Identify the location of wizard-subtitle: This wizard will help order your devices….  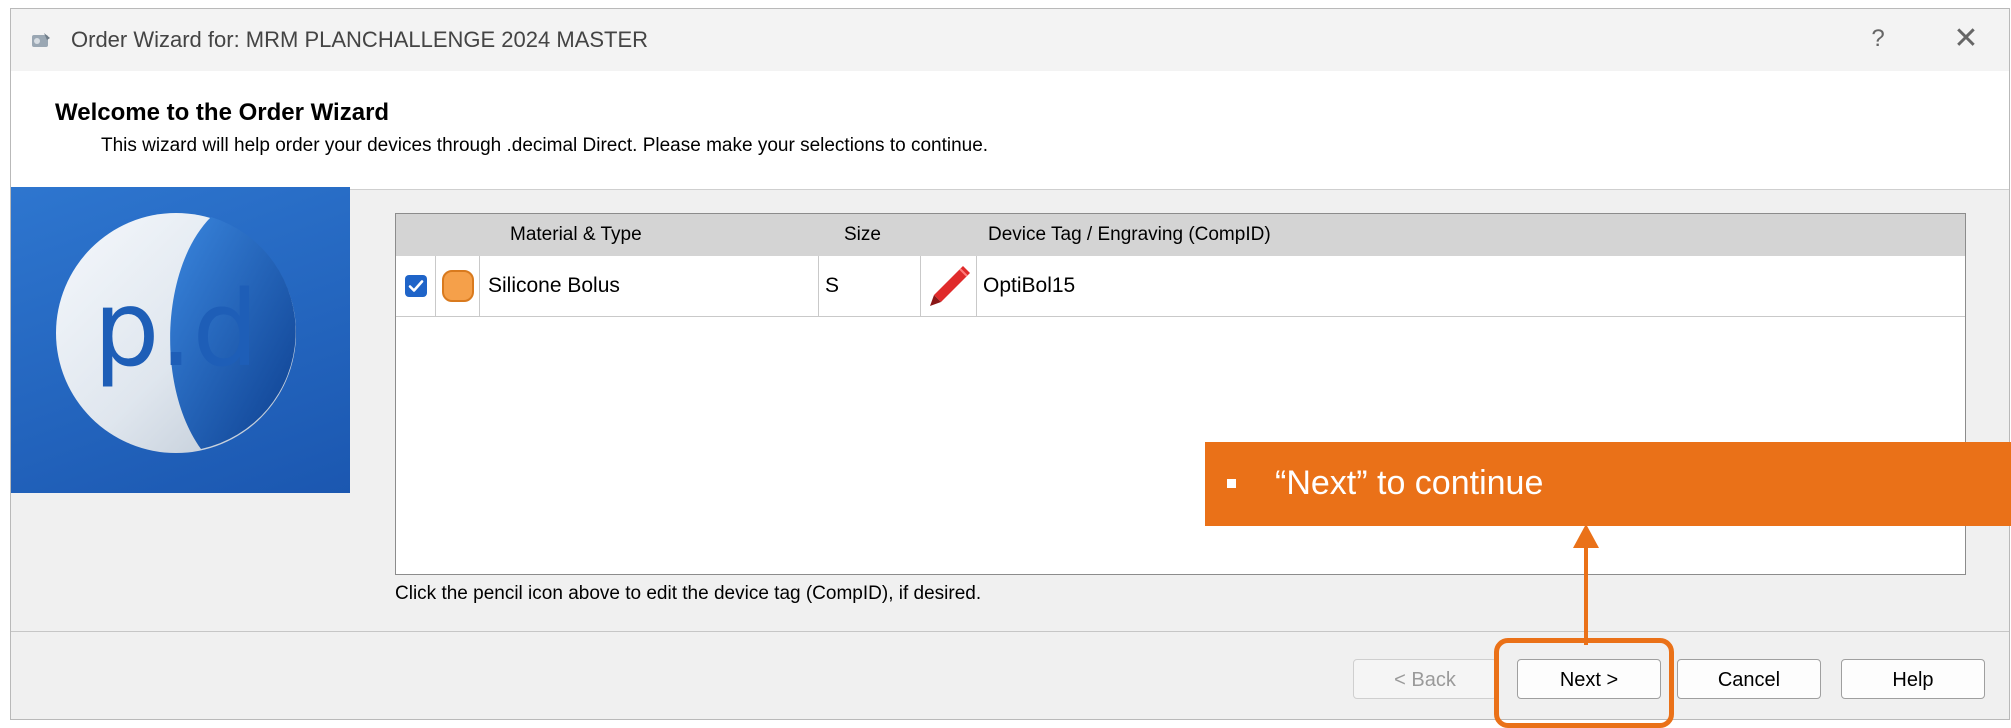
(545, 145).